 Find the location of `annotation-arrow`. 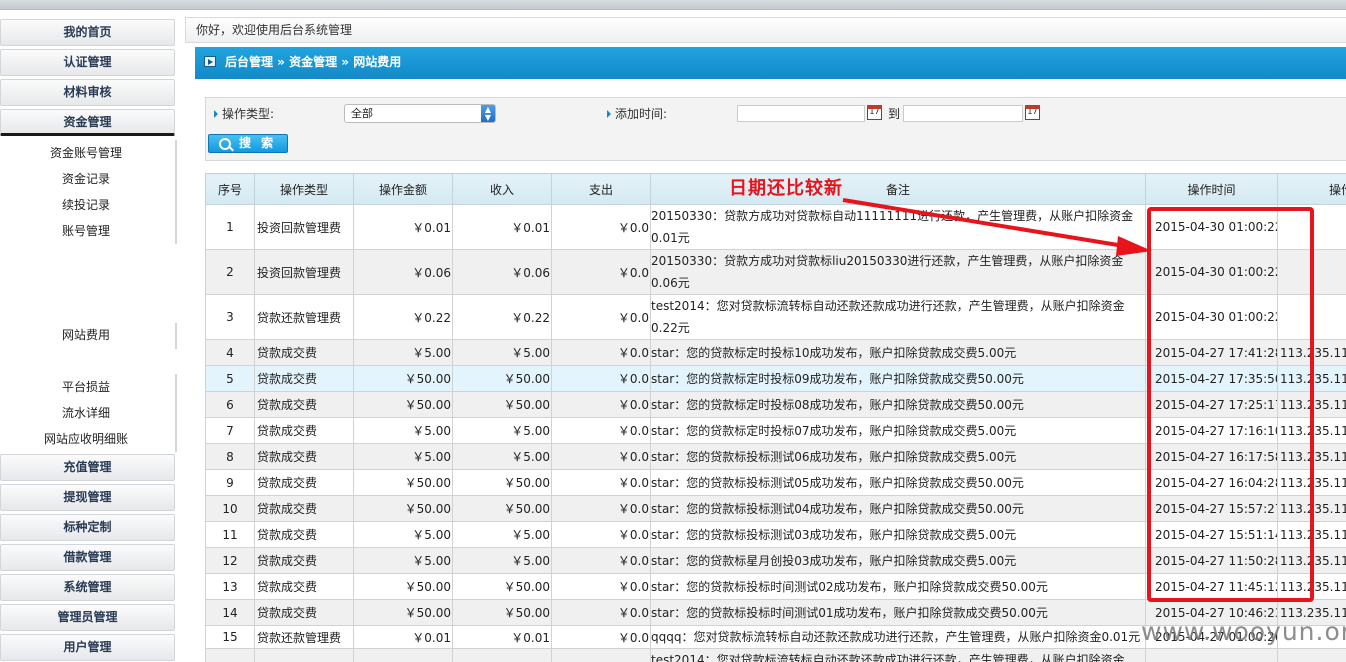

annotation-arrow is located at coordinates (997, 227).